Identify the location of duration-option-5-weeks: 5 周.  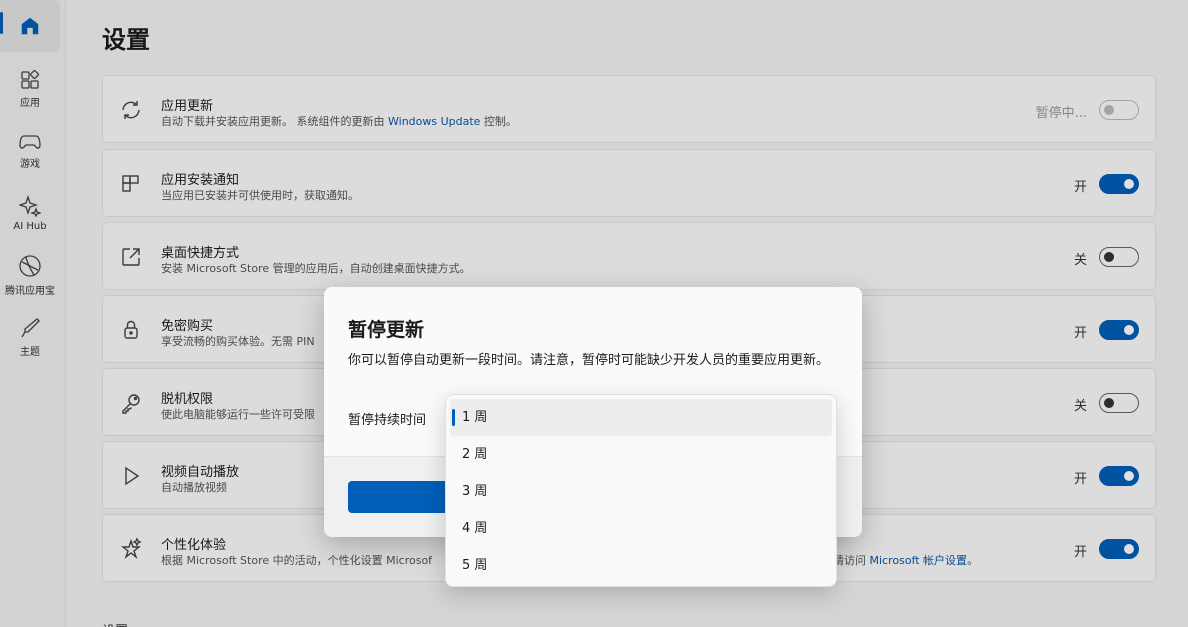
(641, 565).